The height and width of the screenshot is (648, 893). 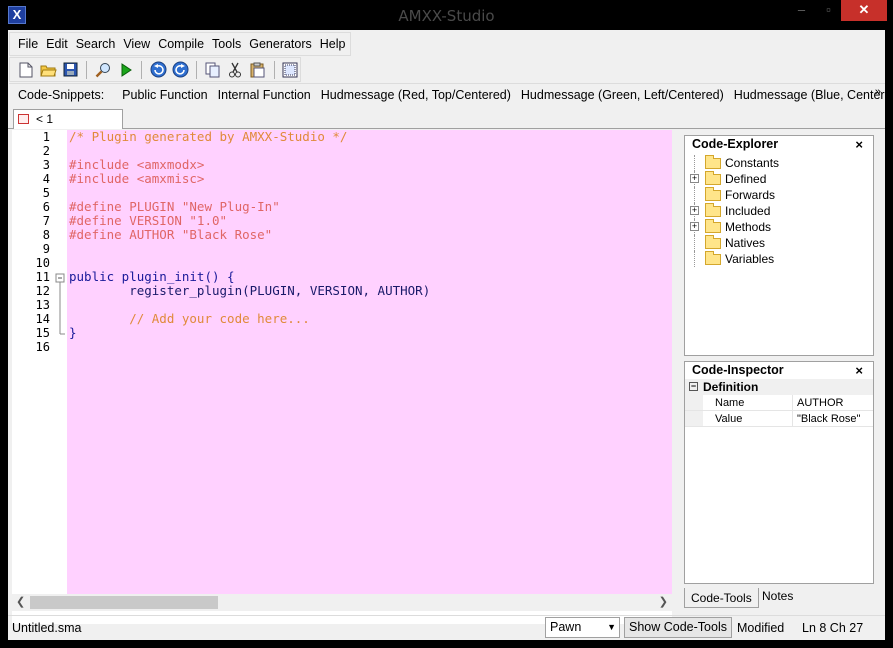 I want to click on snippets-overflow-button: », so click(x=878, y=92).